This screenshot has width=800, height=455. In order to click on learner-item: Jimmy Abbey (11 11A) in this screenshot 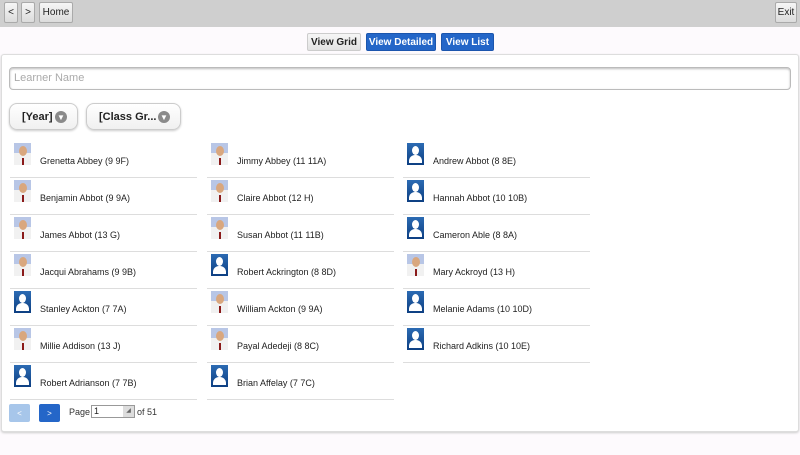, I will do `click(300, 159)`.